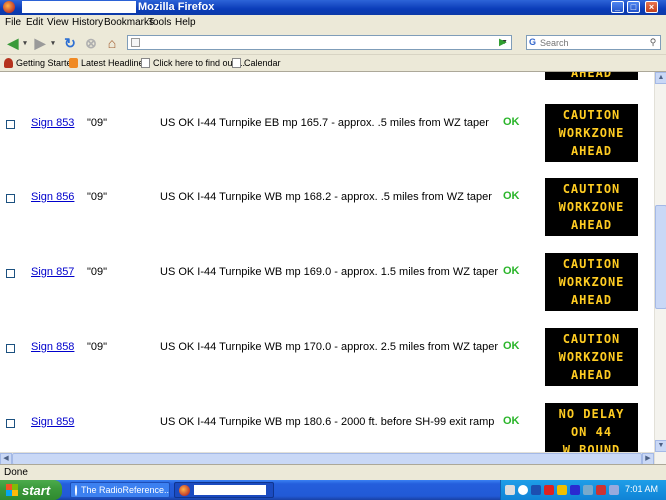 The height and width of the screenshot is (500, 666). I want to click on vertical-scroll-thumb, so click(660, 257).